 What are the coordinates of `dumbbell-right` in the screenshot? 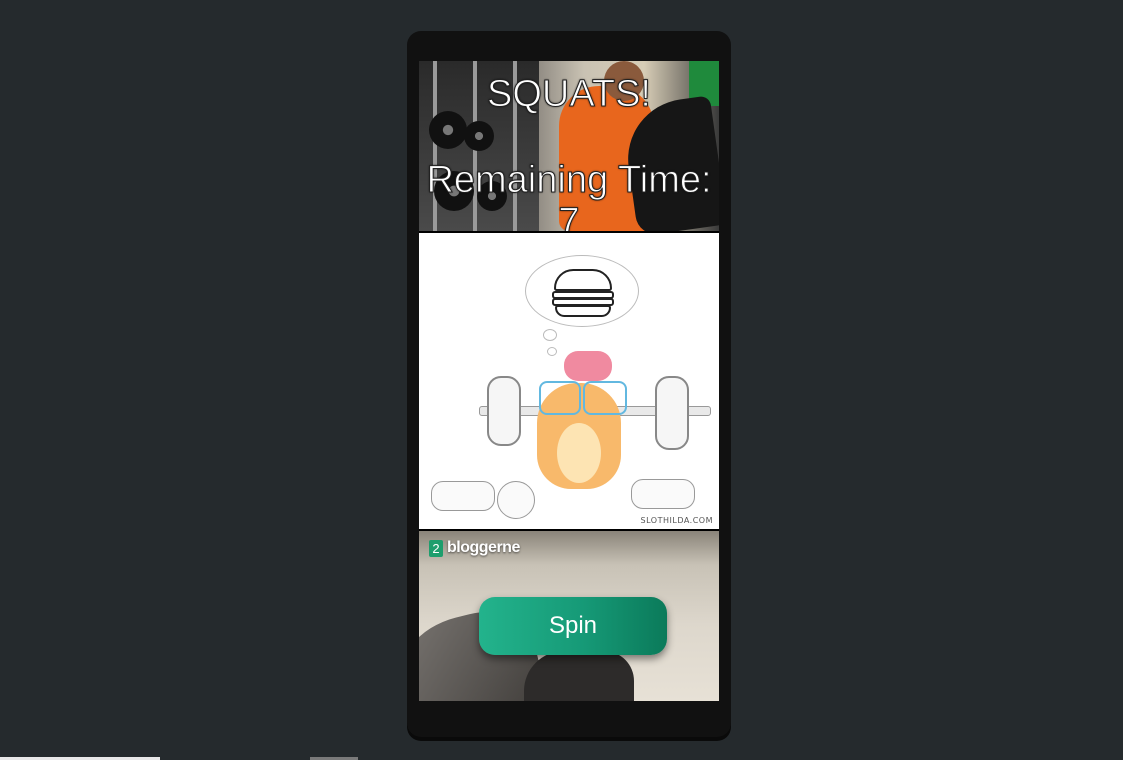 It's located at (663, 494).